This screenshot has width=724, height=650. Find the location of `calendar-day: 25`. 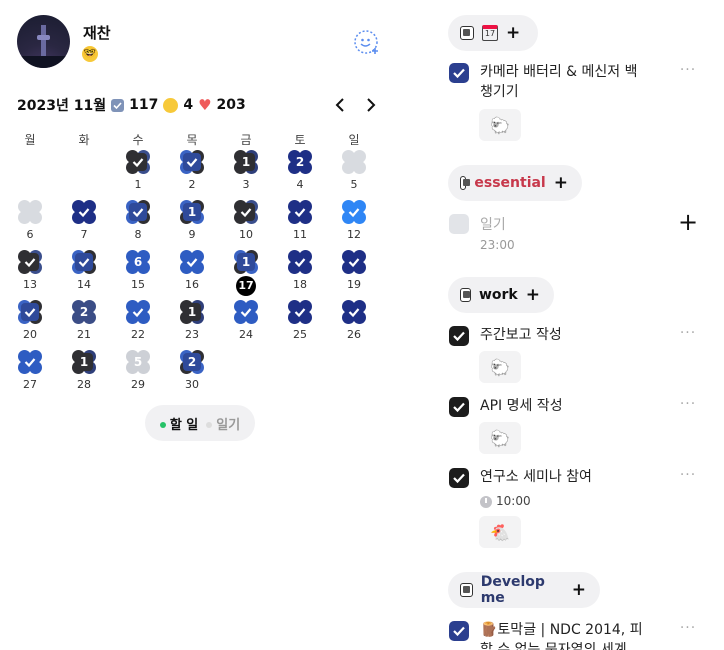

calendar-day: 25 is located at coordinates (300, 323).